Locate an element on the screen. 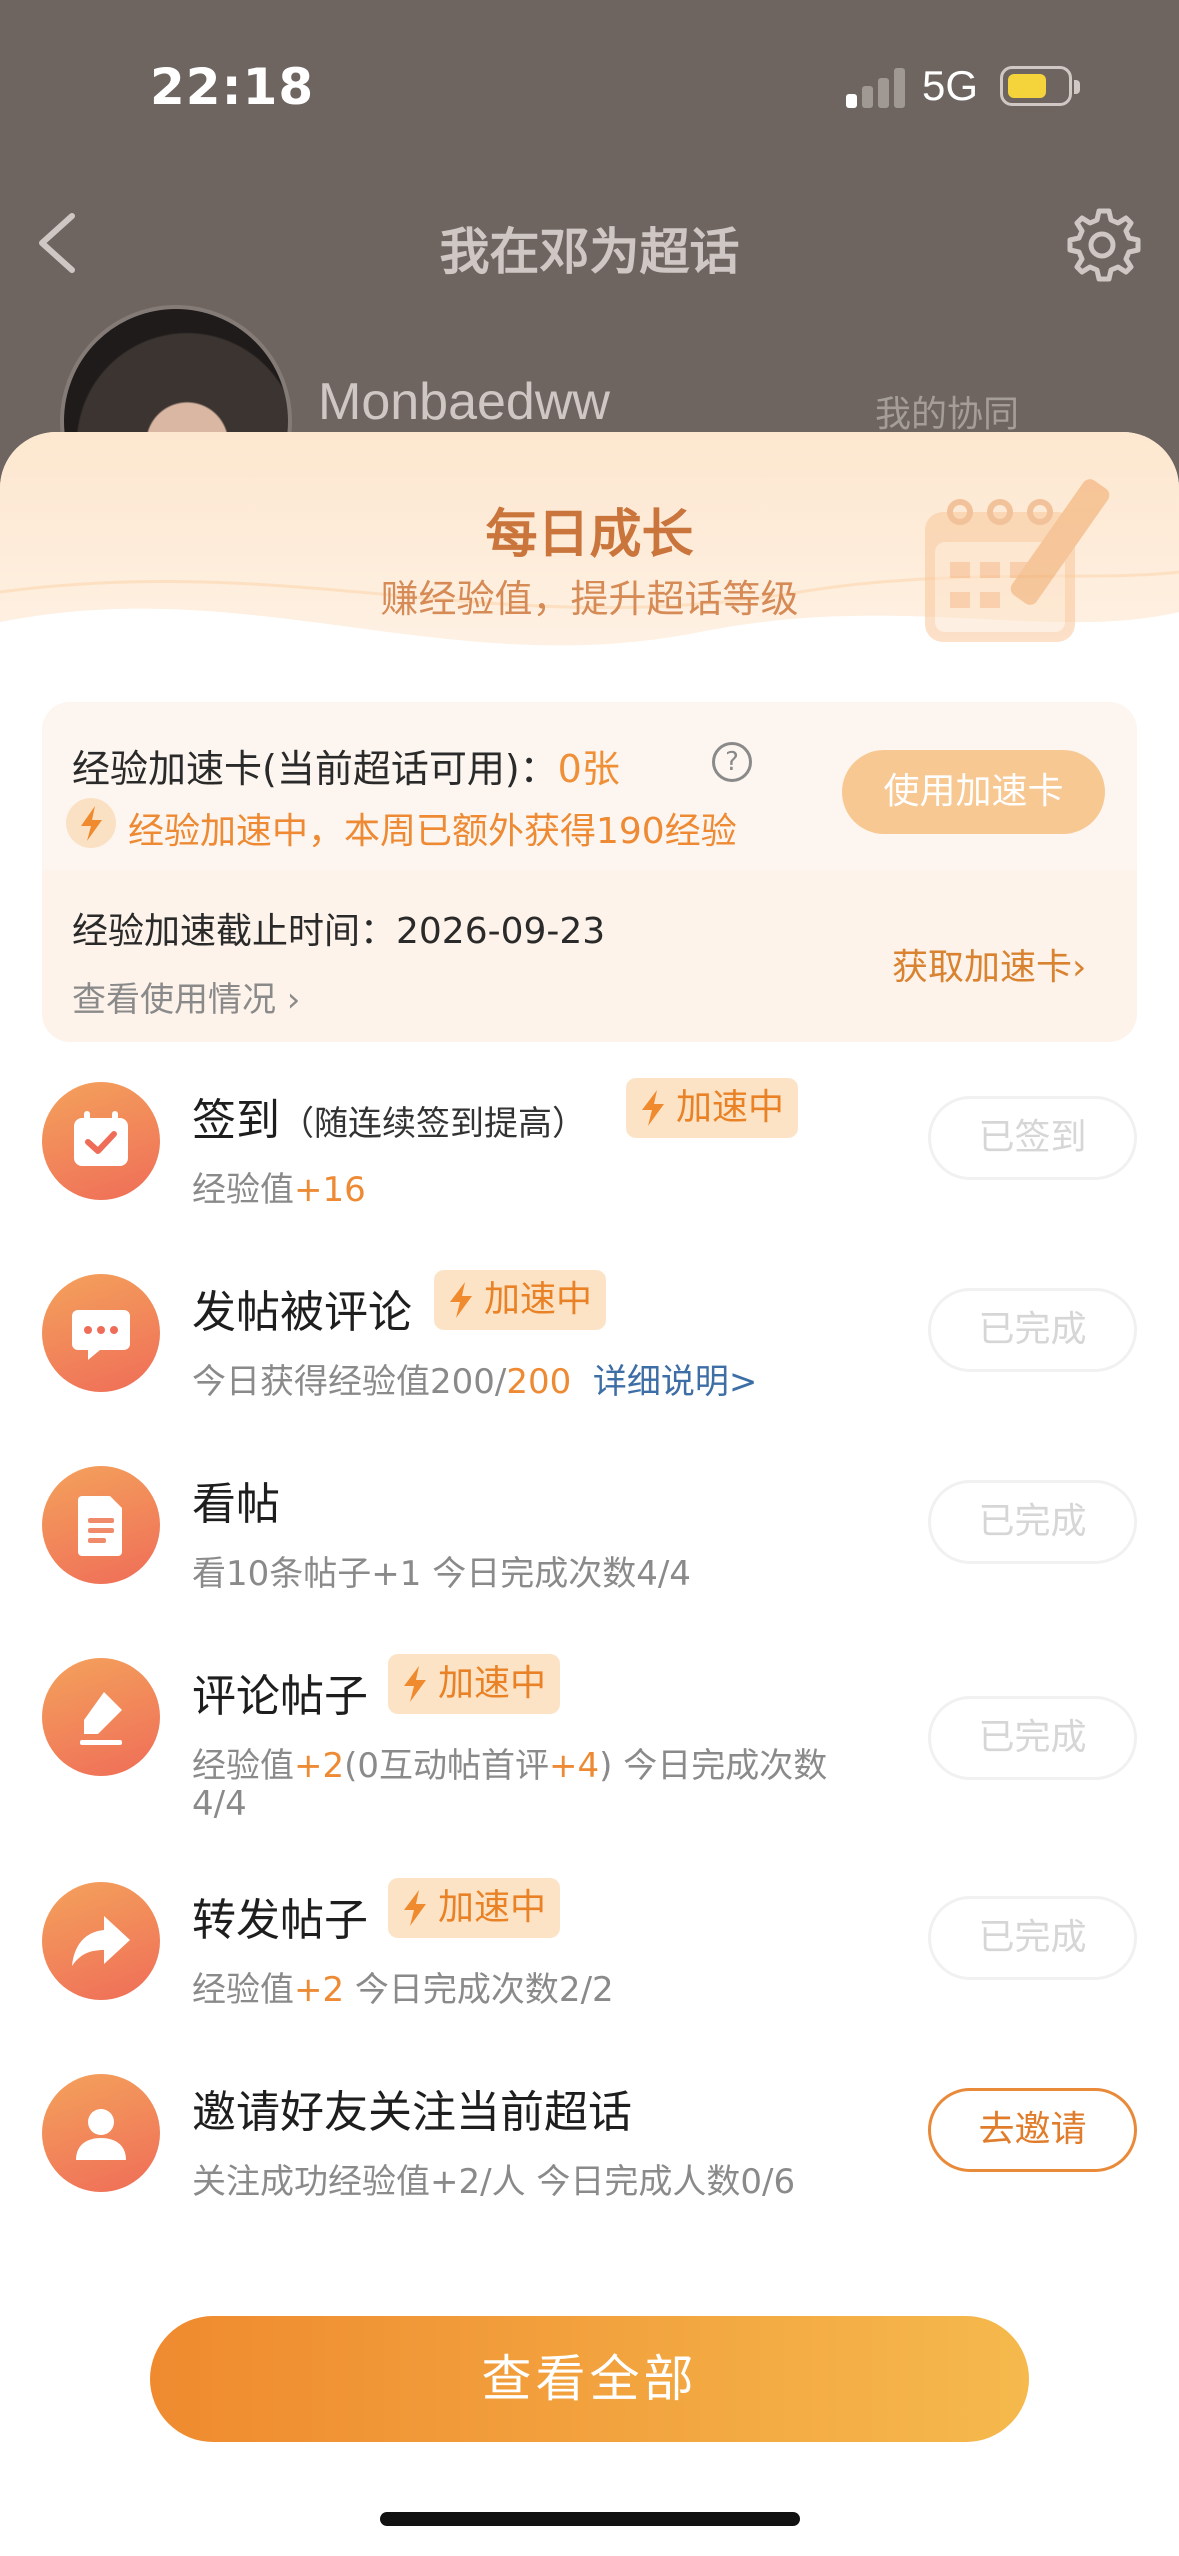 This screenshot has height=2556, width=1179. signed-in-button: 已签到 is located at coordinates (1032, 1138).